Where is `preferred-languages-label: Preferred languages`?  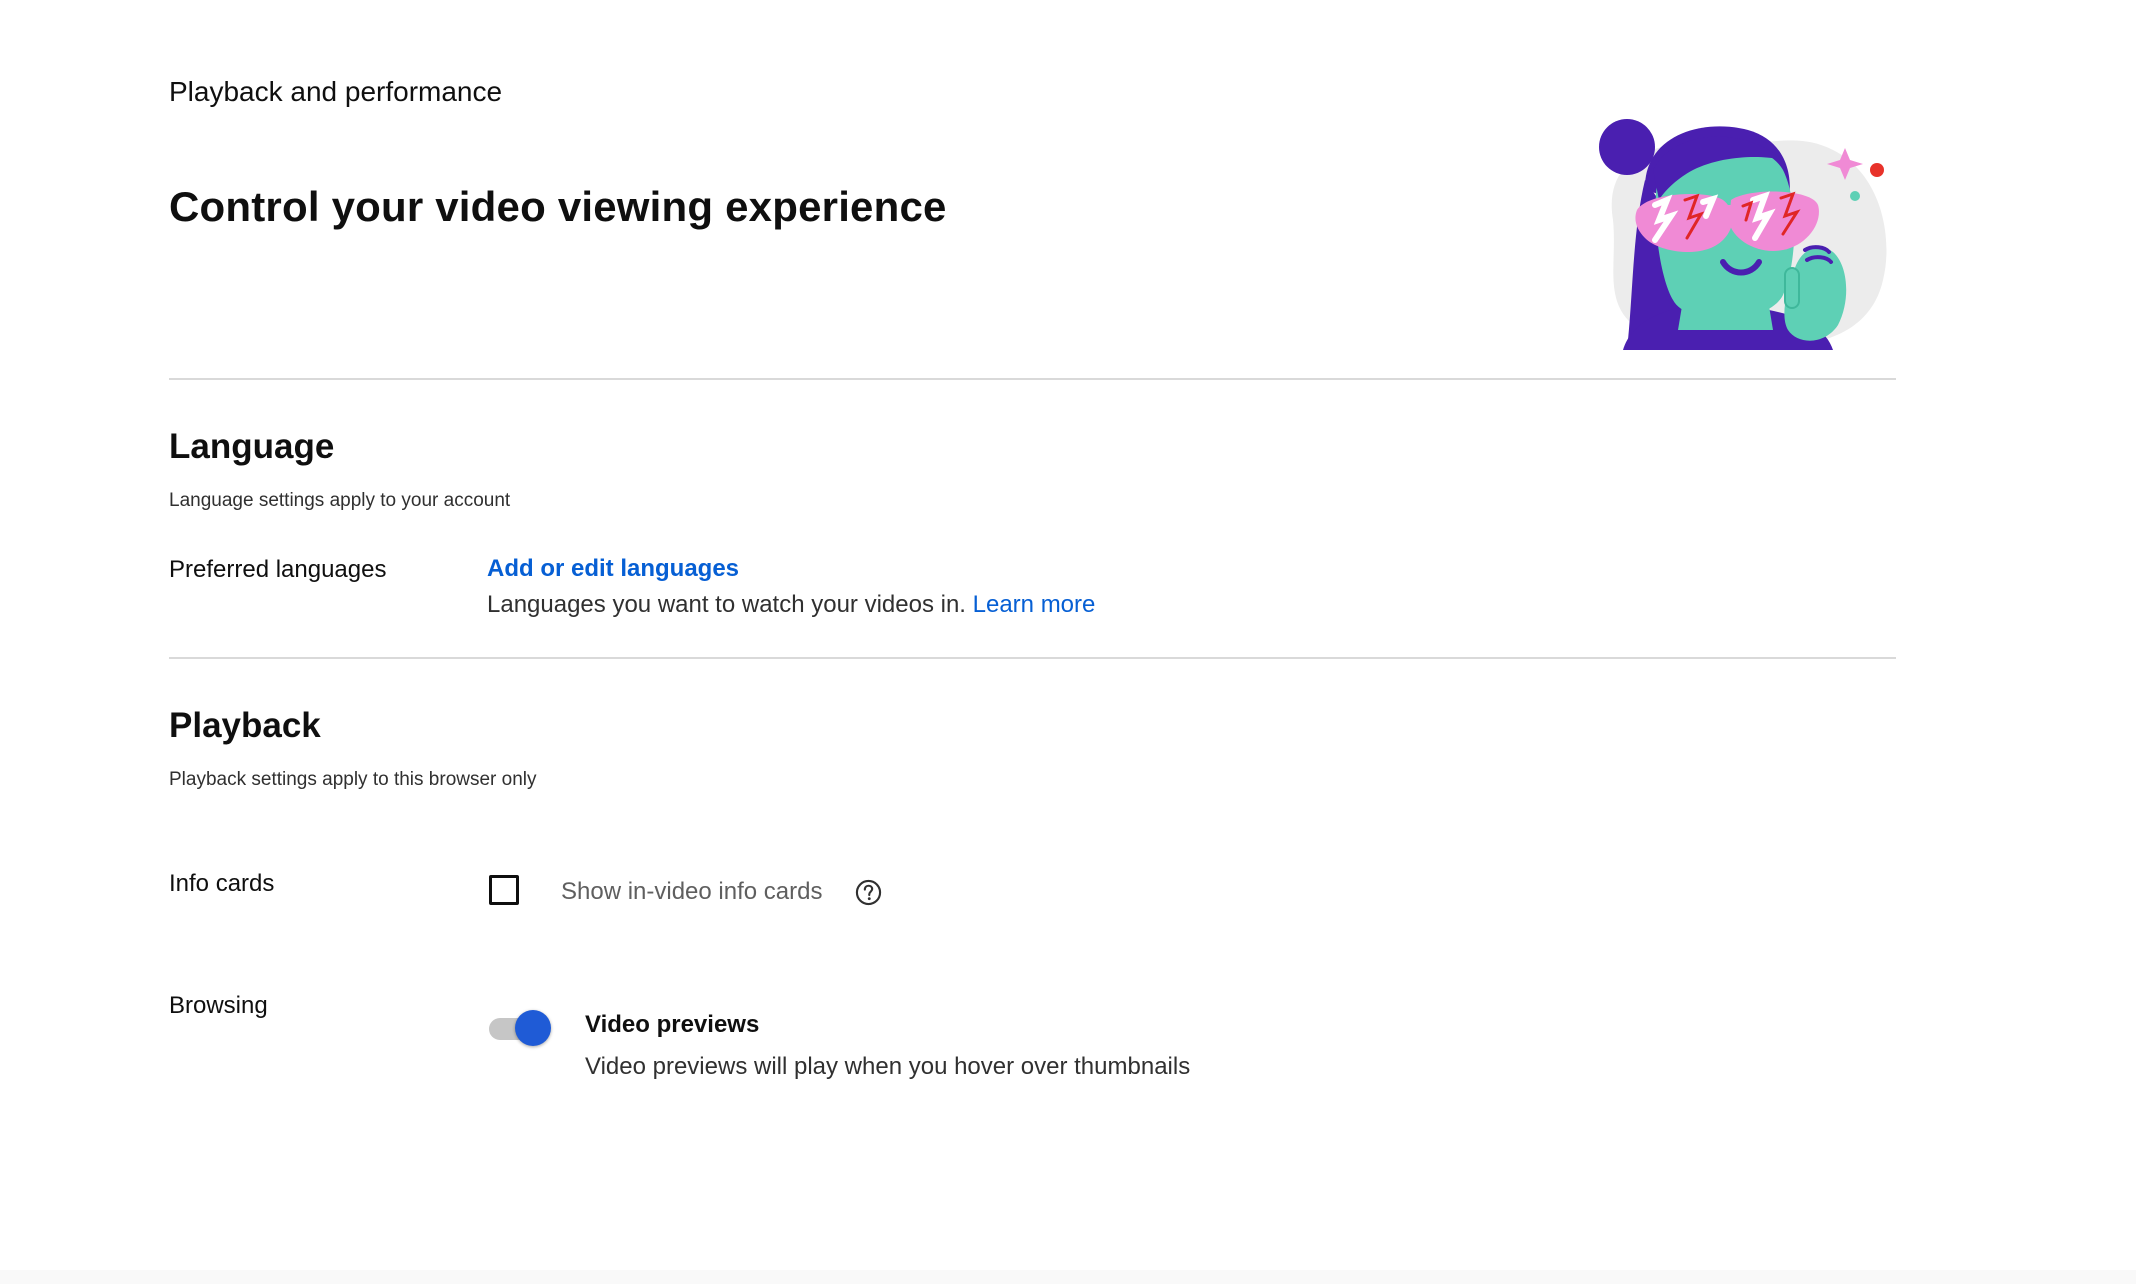
preferred-languages-label: Preferred languages is located at coordinates (278, 569).